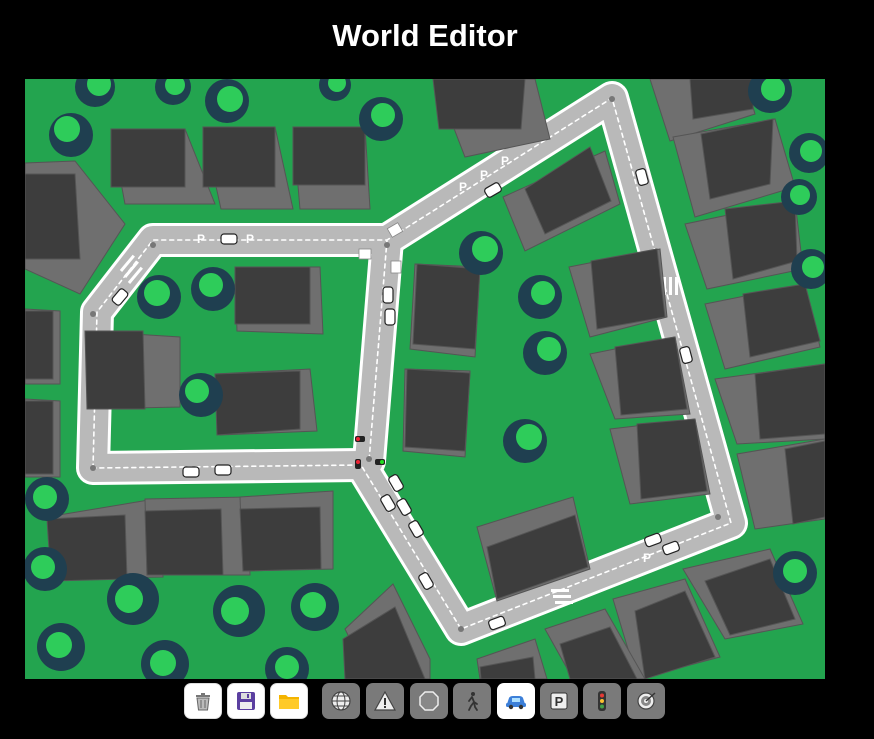  I want to click on trash-icon, so click(203, 702).